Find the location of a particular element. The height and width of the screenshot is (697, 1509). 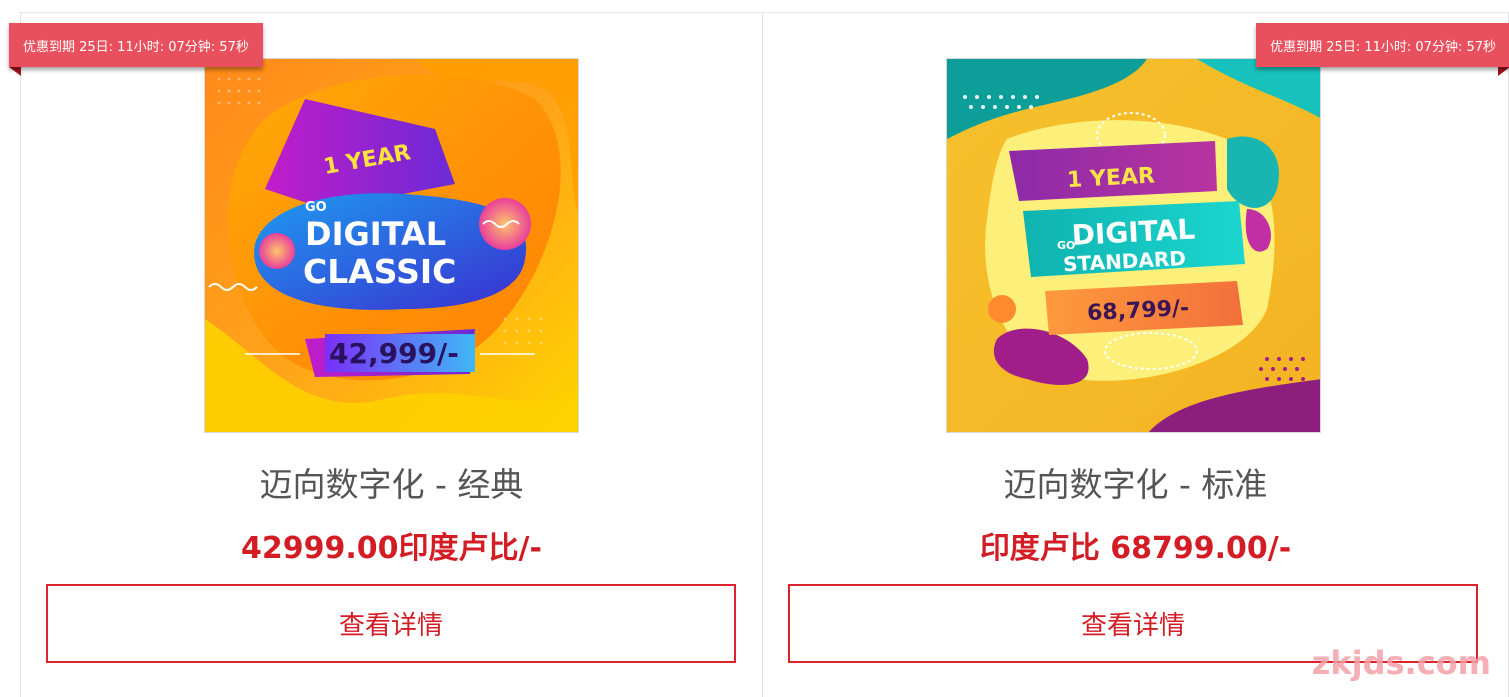

image-text-classic: CLASSIC is located at coordinates (379, 271).